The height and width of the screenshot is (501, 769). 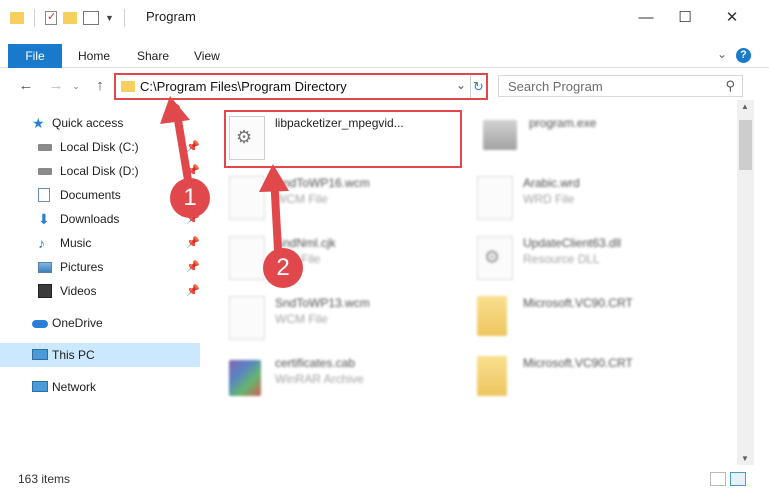 What do you see at coordinates (76, 86) in the screenshot?
I see `recent-locations-icon: ⌄` at bounding box center [76, 86].